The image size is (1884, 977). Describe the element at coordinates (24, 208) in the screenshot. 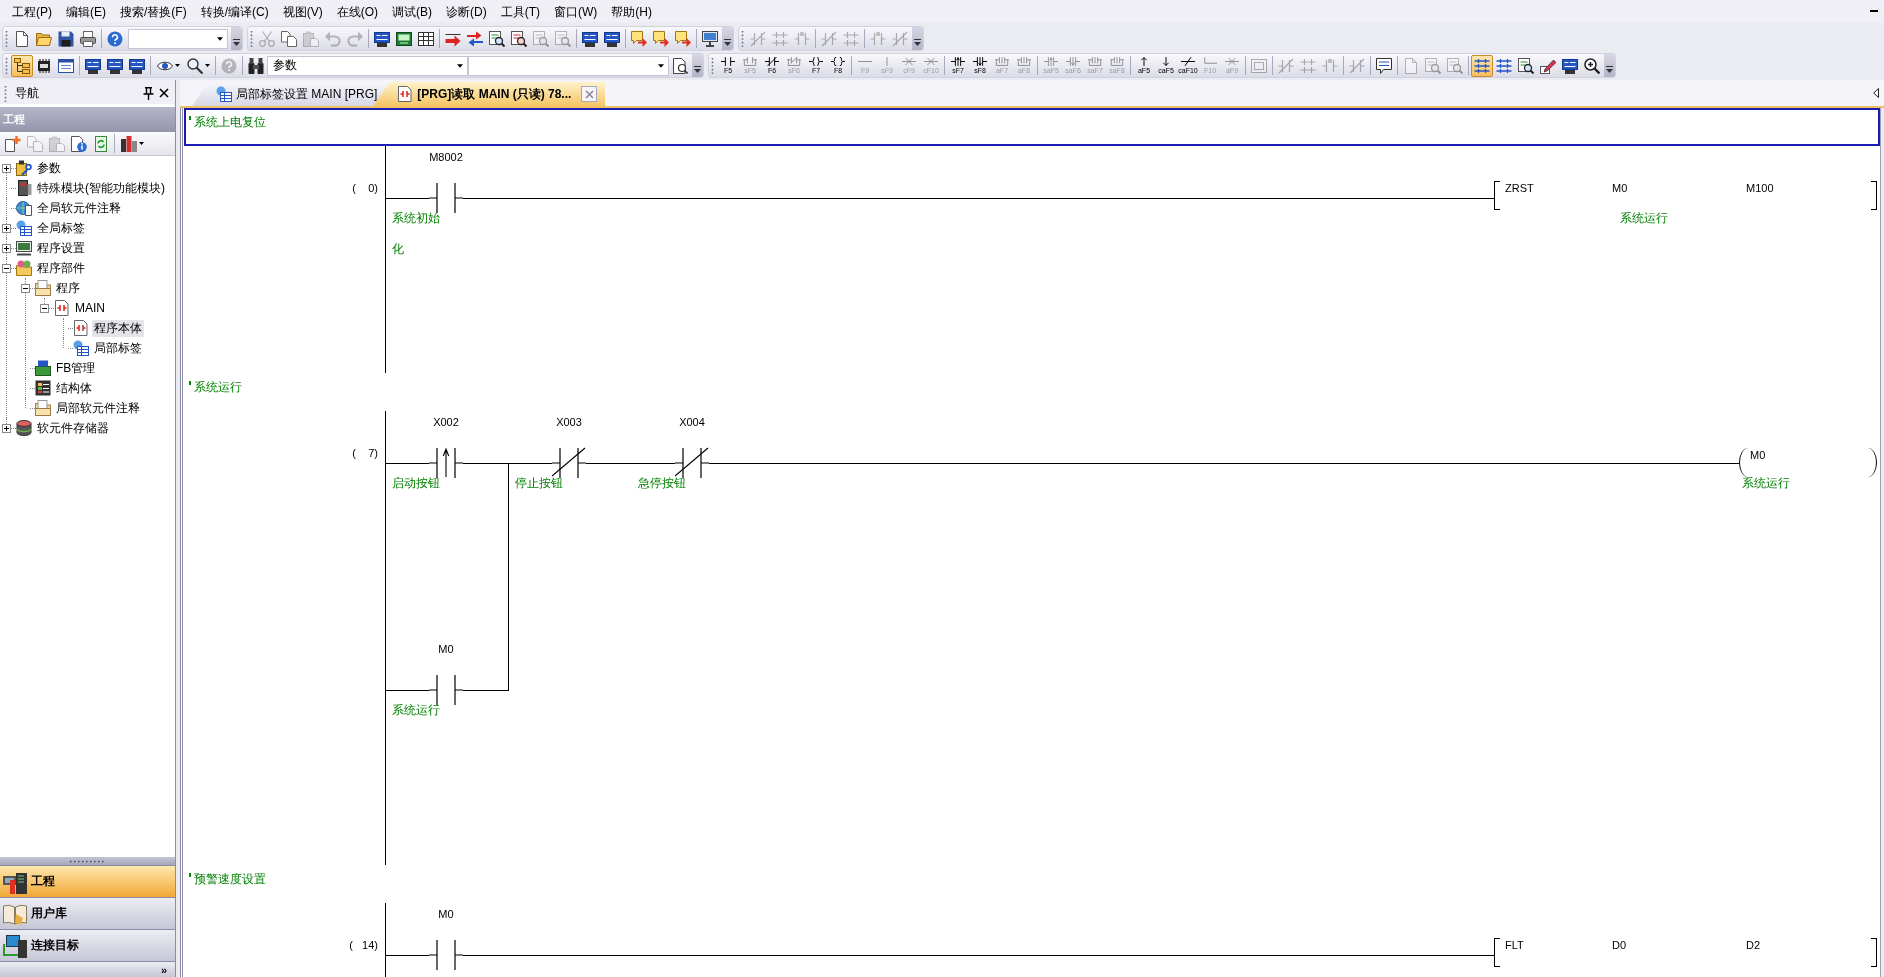

I see `globe-icon` at that location.